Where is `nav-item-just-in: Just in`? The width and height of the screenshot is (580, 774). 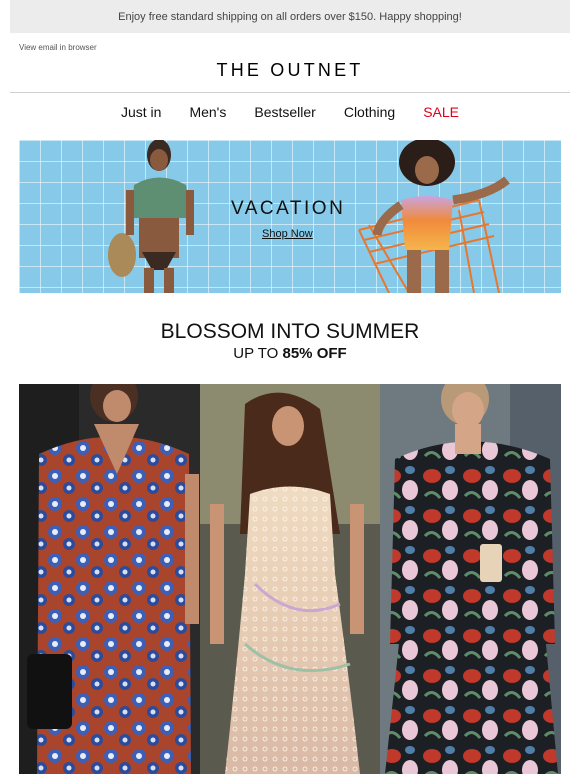 nav-item-just-in: Just in is located at coordinates (141, 112).